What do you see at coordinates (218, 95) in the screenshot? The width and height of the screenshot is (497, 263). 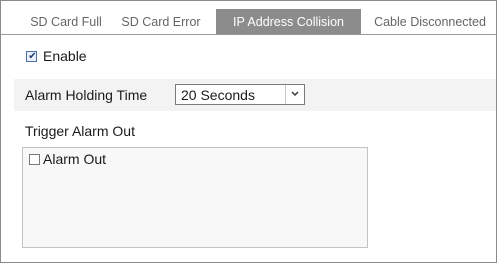 I see `alarm-holding-time-value: 20 Seconds` at bounding box center [218, 95].